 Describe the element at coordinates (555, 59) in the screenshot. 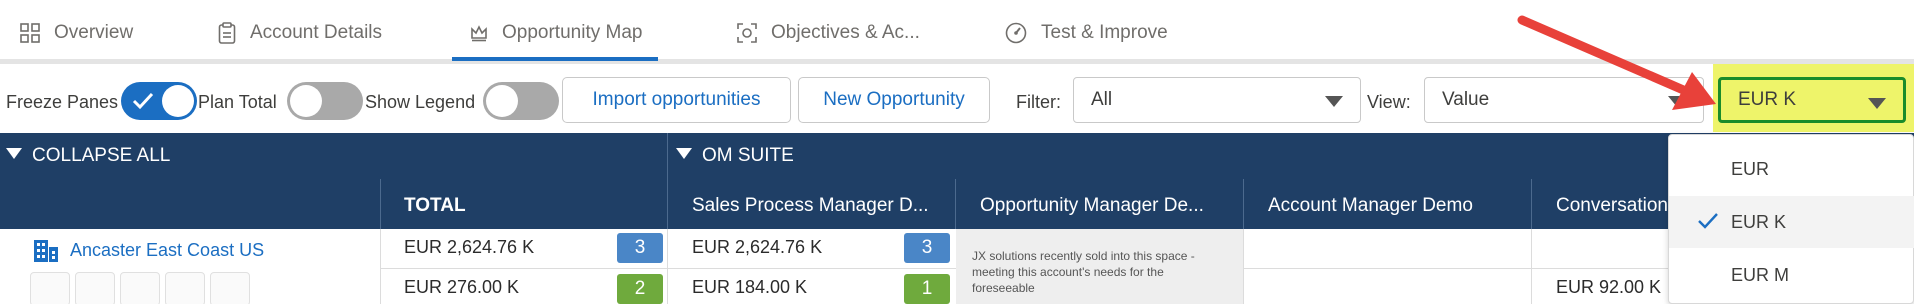

I see `active-tab-indicator` at that location.